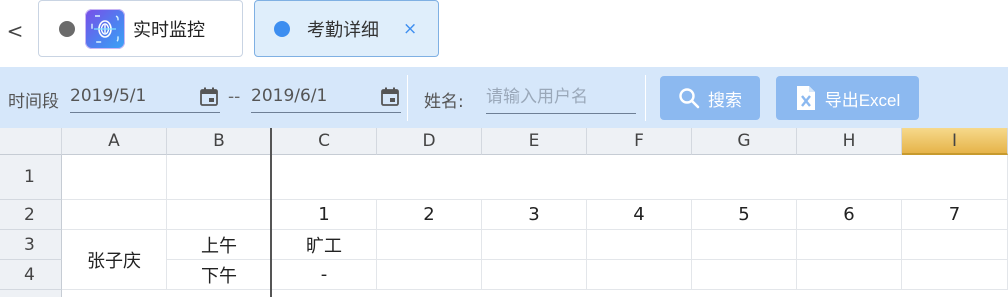 The image size is (1008, 297). What do you see at coordinates (534, 245) in the screenshot?
I see `cell-e3` at bounding box center [534, 245].